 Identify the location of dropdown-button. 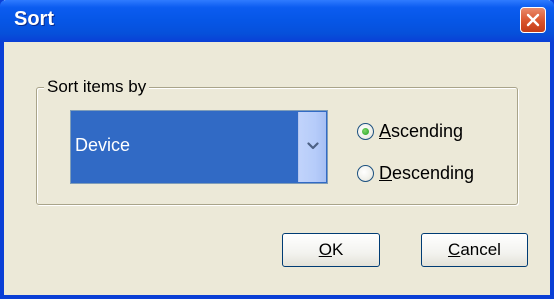
(312, 147).